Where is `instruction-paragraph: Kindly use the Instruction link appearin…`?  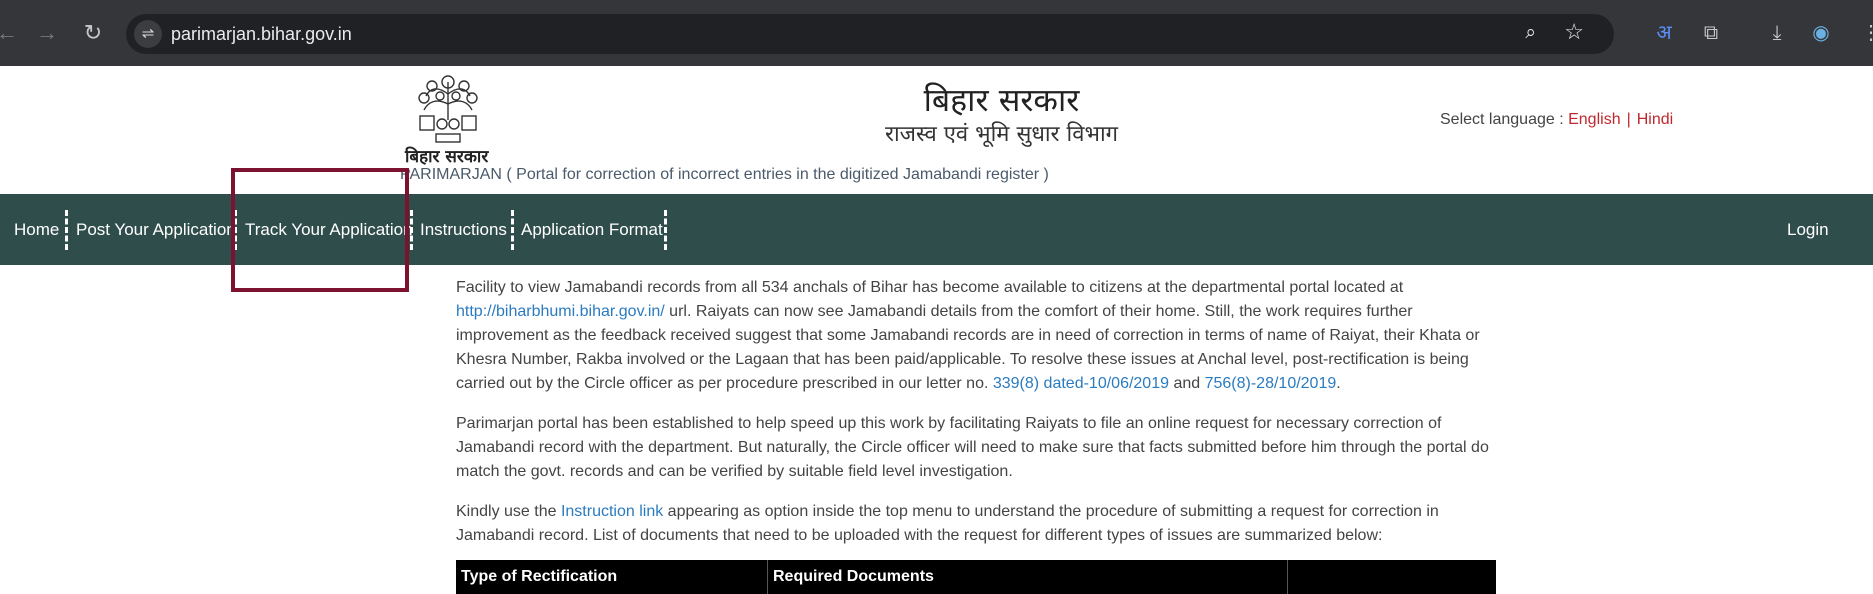 instruction-paragraph: Kindly use the Instruction link appearin… is located at coordinates (976, 524).